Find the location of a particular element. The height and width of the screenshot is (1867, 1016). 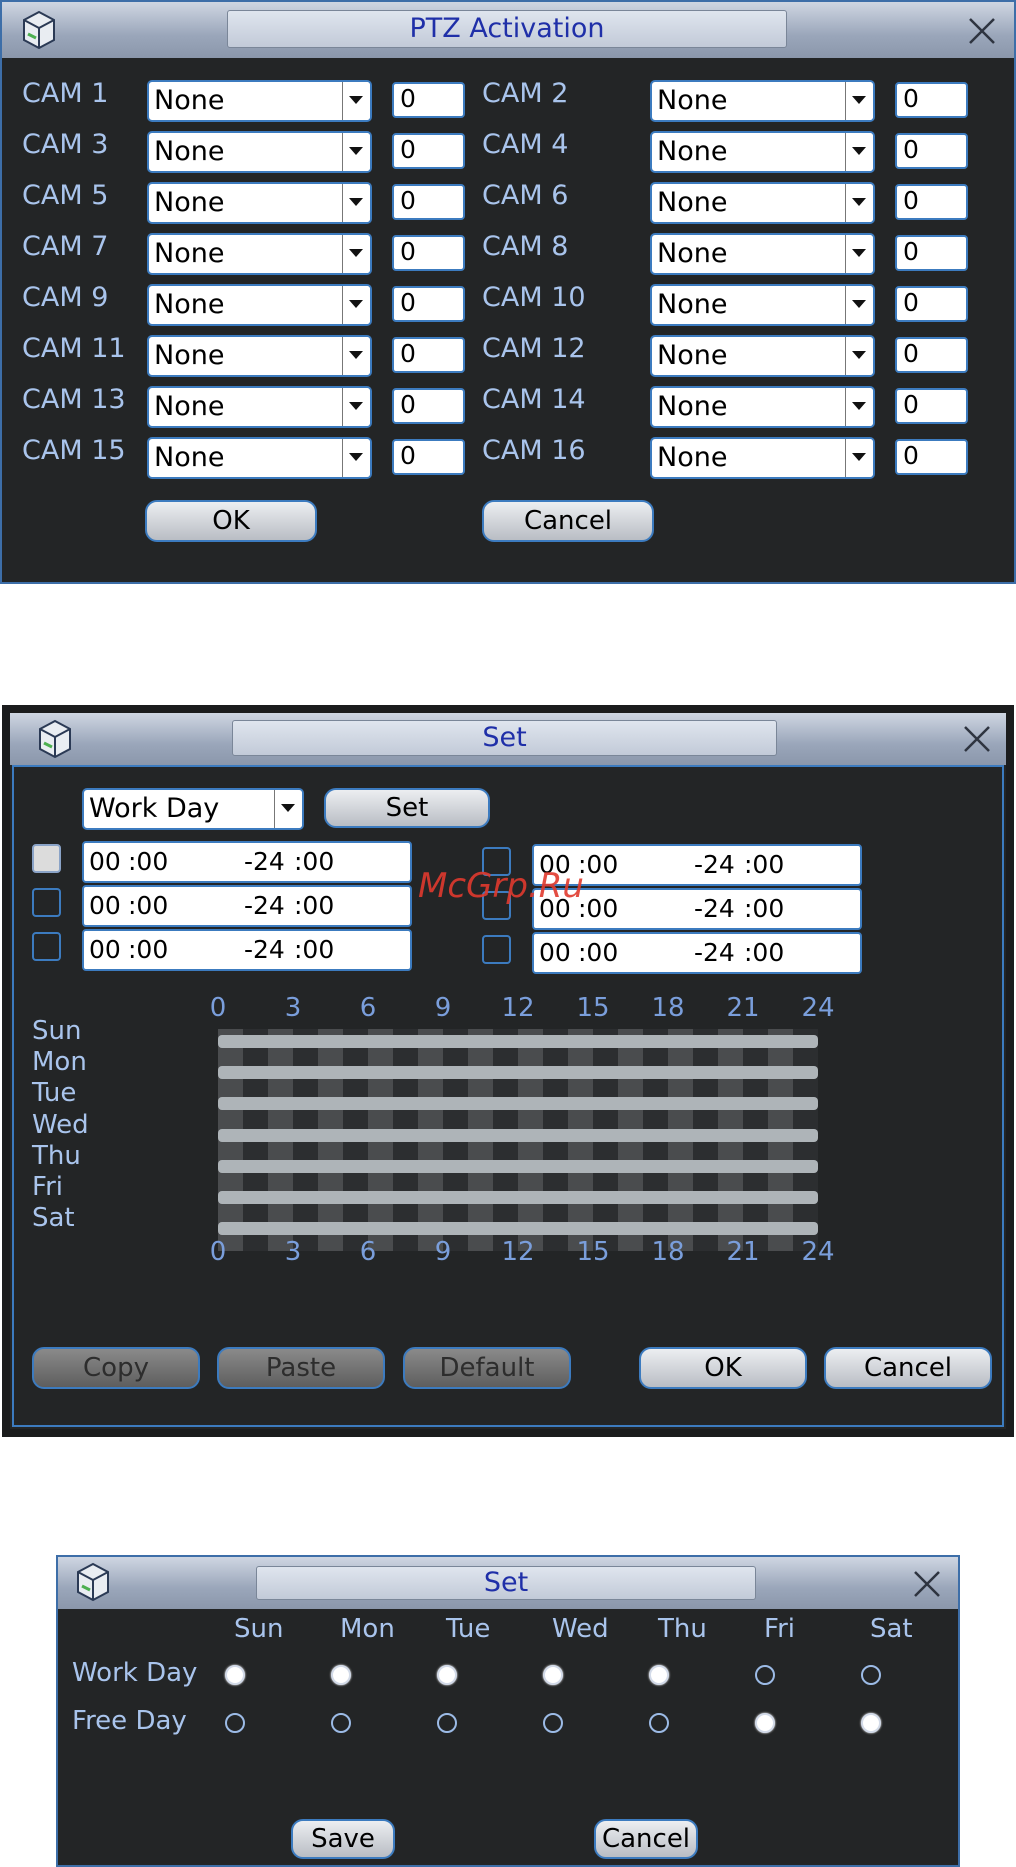

save-button: Save is located at coordinates (343, 1839).